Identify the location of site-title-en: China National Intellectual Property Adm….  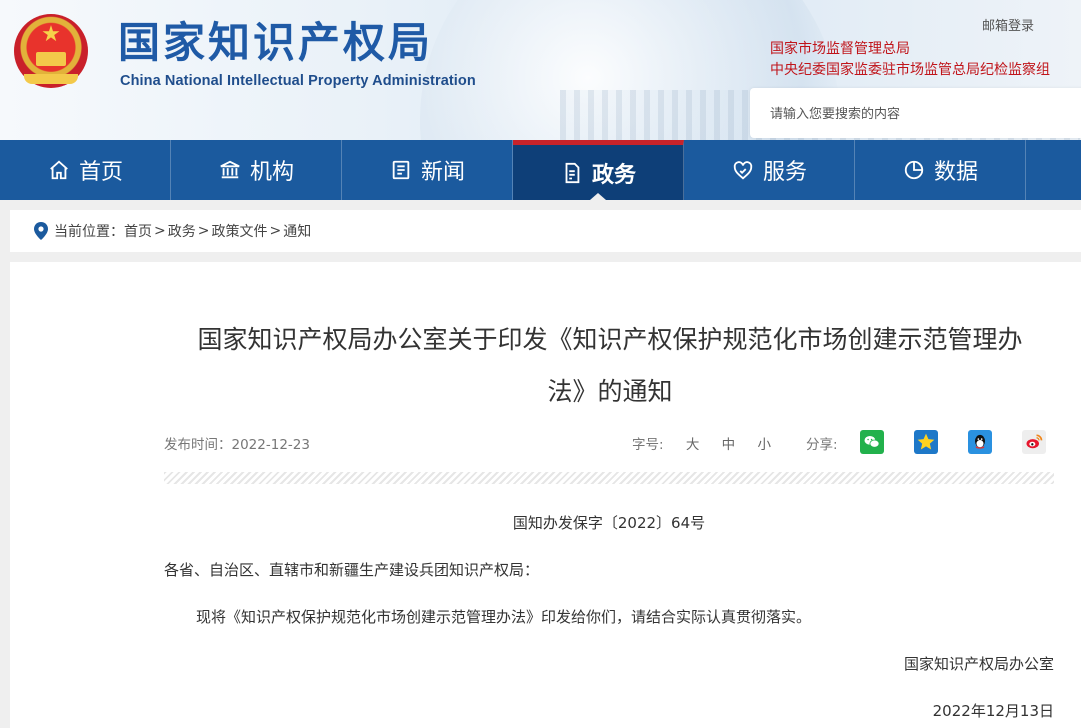
(298, 81).